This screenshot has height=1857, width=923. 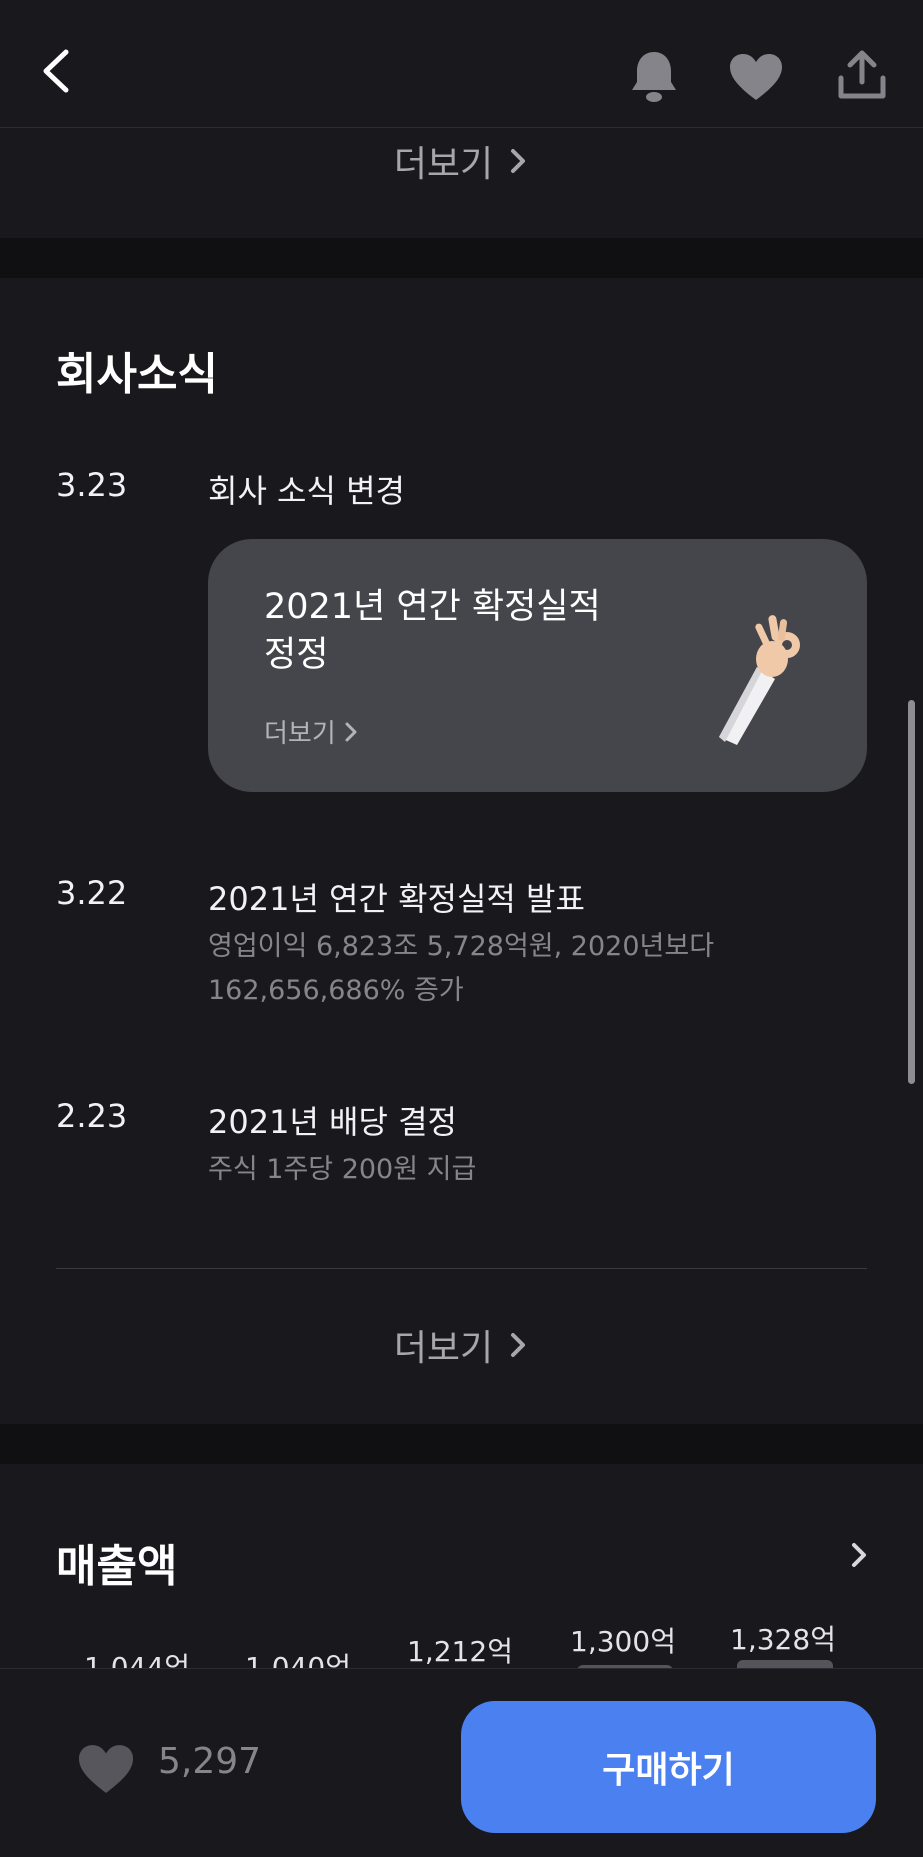 What do you see at coordinates (92, 893) in the screenshot?
I see `news-date: 3.22` at bounding box center [92, 893].